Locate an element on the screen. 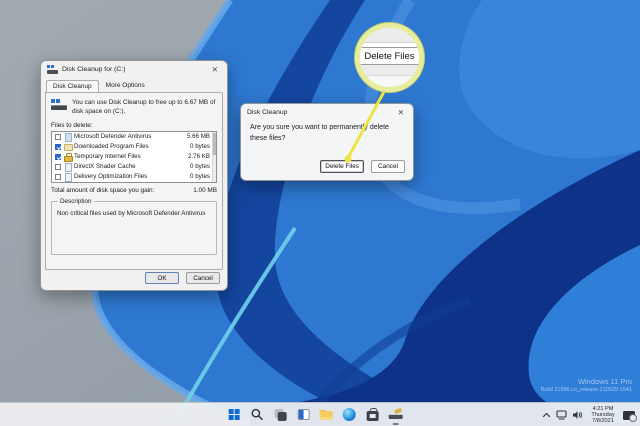 This screenshot has height=426, width=640. file-name: Temporary Internet Files is located at coordinates (107, 157).